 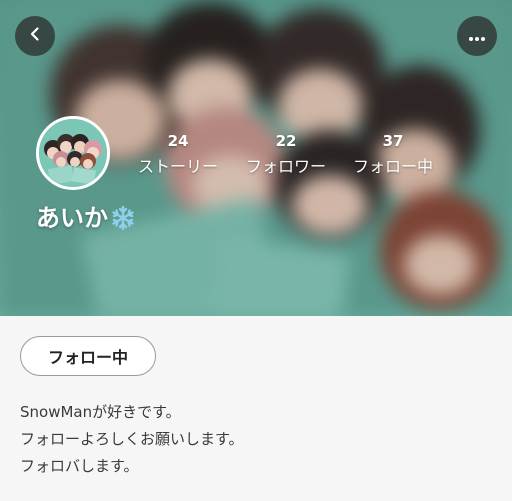 What do you see at coordinates (178, 141) in the screenshot?
I see `stories-count: 24` at bounding box center [178, 141].